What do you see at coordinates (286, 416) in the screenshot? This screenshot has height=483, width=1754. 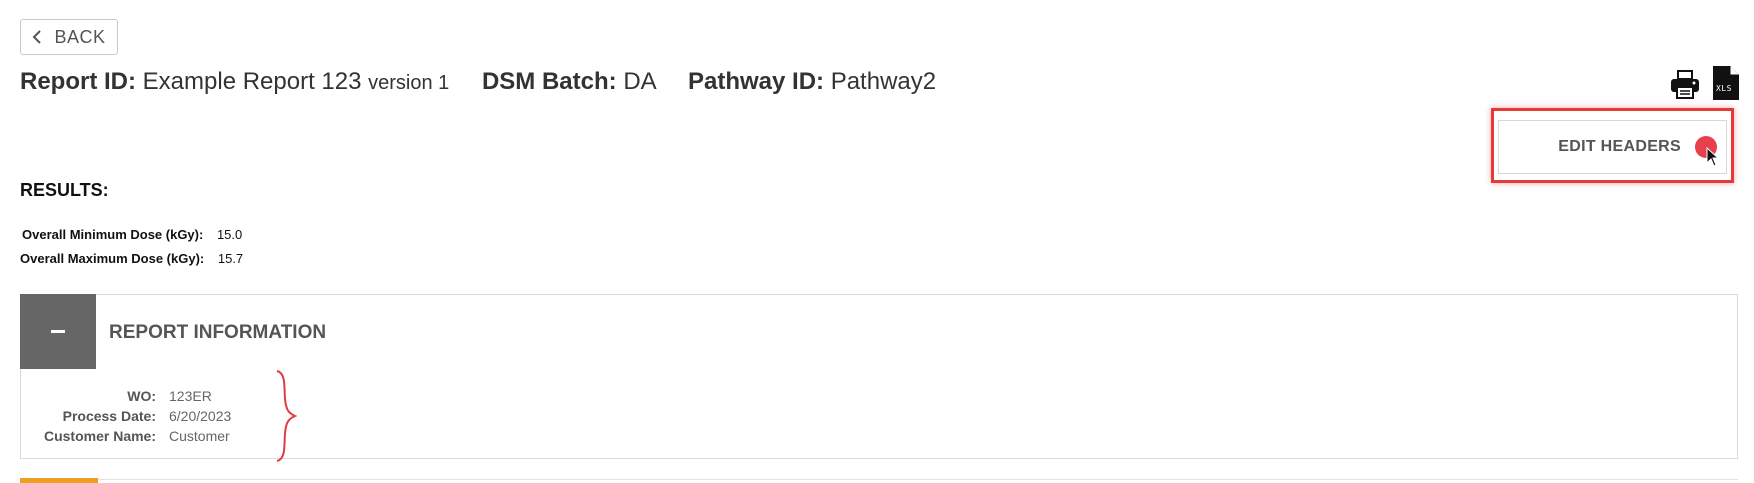 I see `curly-brace-annotation` at bounding box center [286, 416].